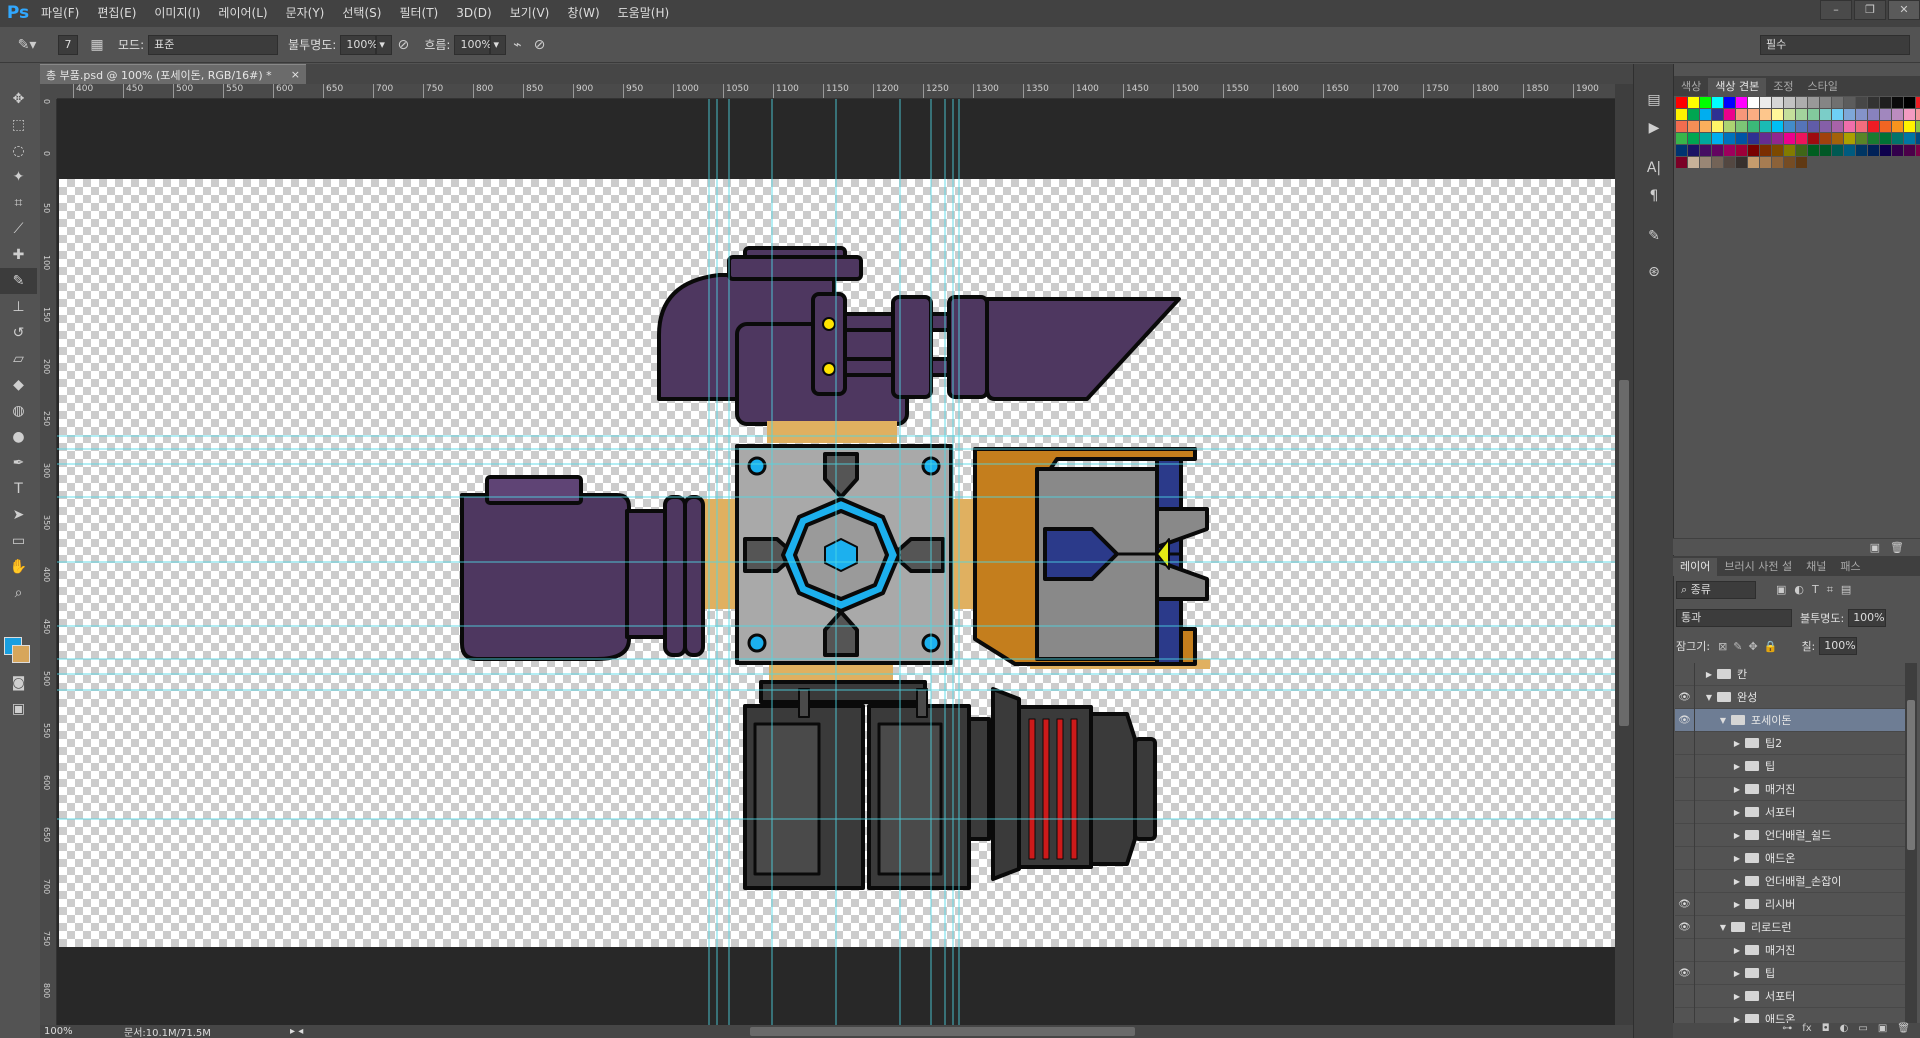 The width and height of the screenshot is (1920, 1038). Describe the element at coordinates (1654, 196) in the screenshot. I see `paragraph-panel-icon: ¶` at that location.